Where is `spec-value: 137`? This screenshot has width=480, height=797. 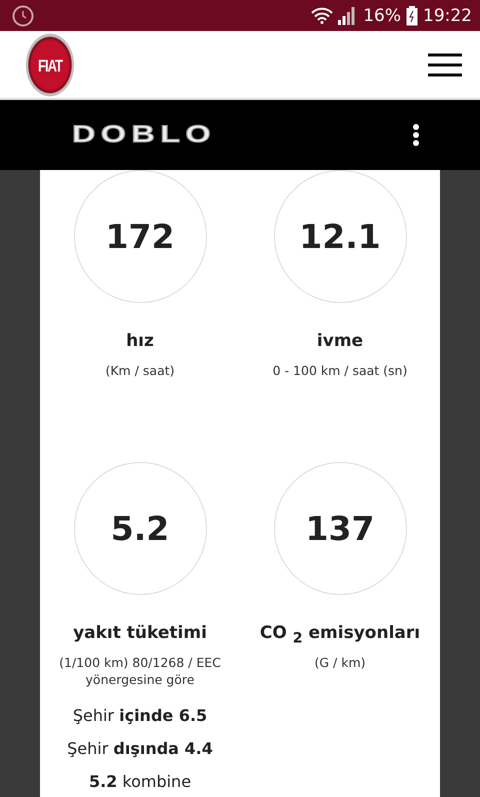
spec-value: 137 is located at coordinates (340, 528).